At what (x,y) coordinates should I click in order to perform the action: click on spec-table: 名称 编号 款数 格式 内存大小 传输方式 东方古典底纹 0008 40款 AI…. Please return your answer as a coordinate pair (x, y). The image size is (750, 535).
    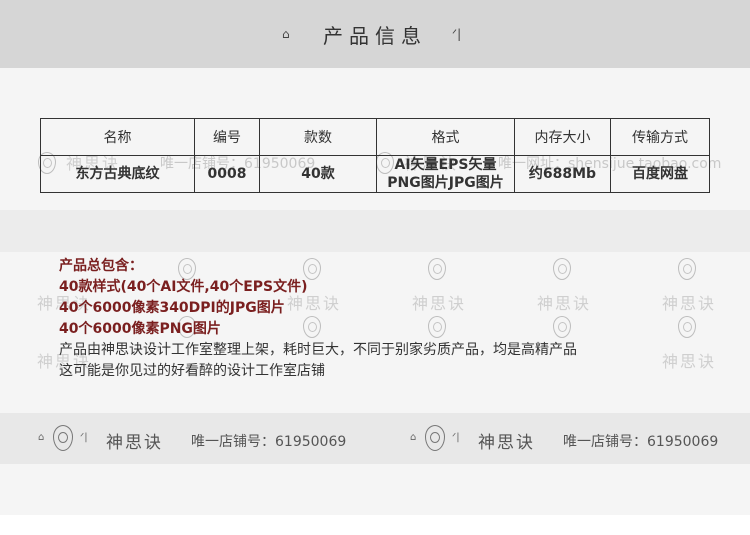
    Looking at the image, I should click on (375, 155).